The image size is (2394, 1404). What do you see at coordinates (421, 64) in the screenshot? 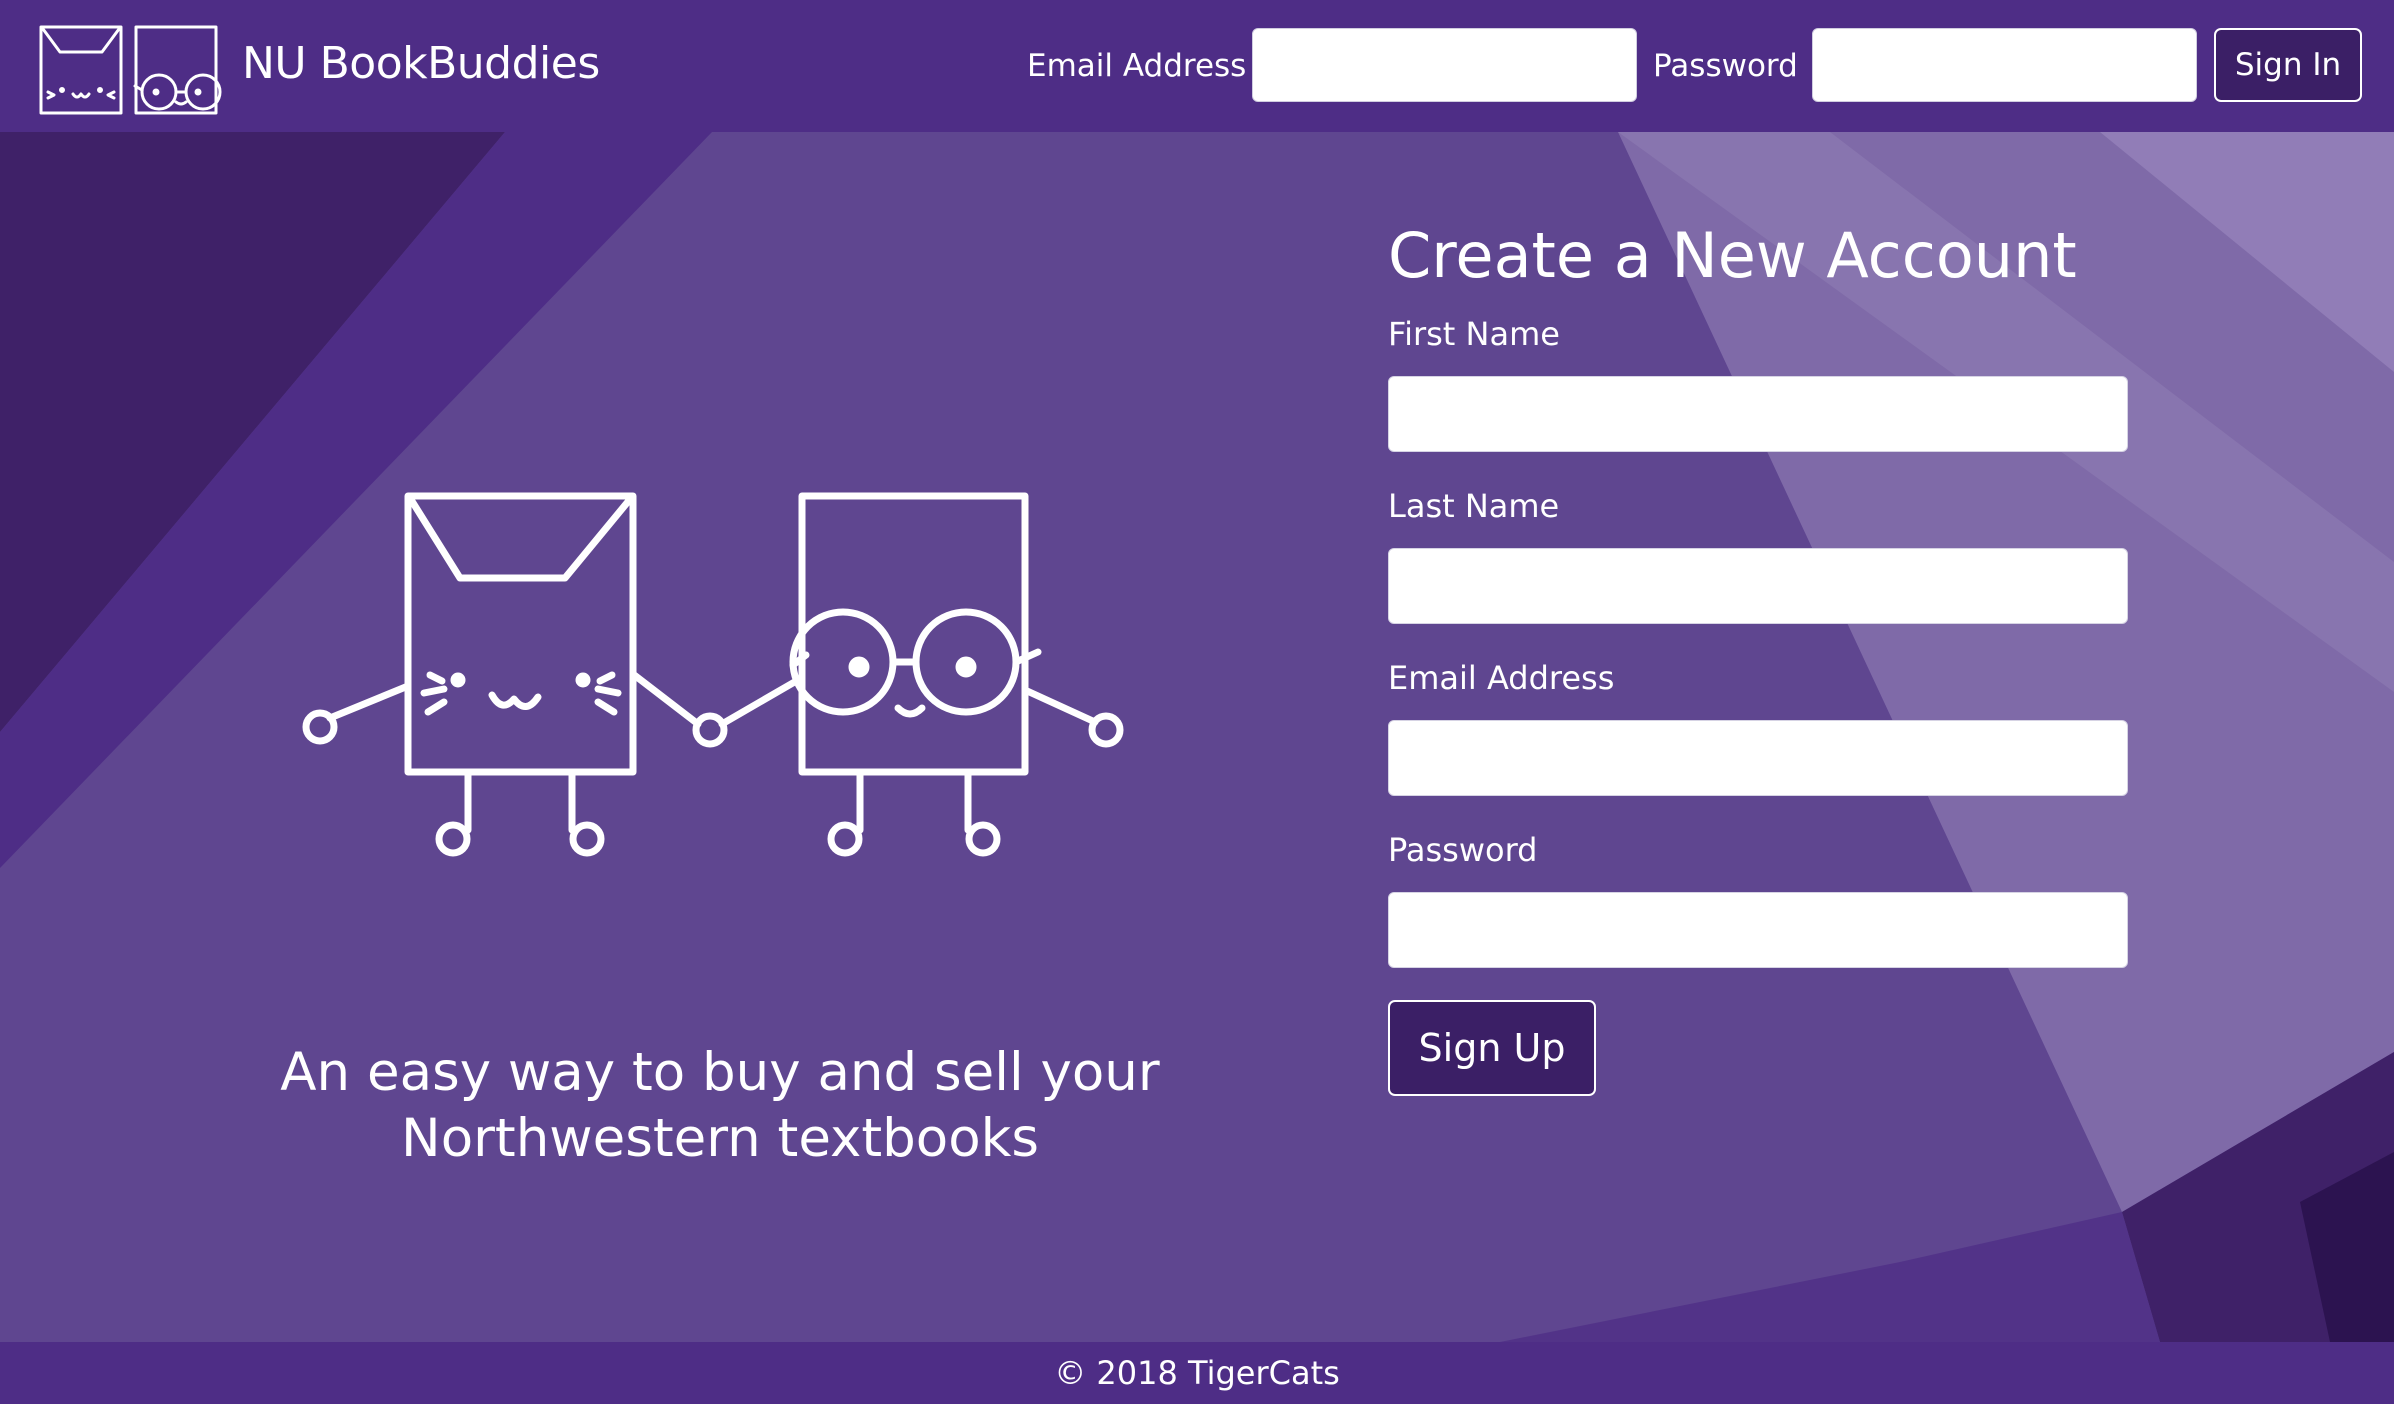
I see `brand-name: NU BookBuddies` at bounding box center [421, 64].